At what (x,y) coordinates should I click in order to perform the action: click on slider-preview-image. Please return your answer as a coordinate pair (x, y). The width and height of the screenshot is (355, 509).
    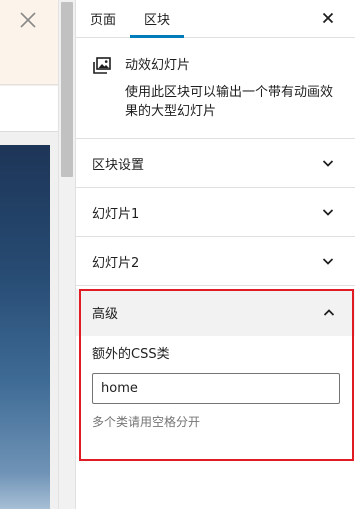
    Looking at the image, I should click on (25, 327).